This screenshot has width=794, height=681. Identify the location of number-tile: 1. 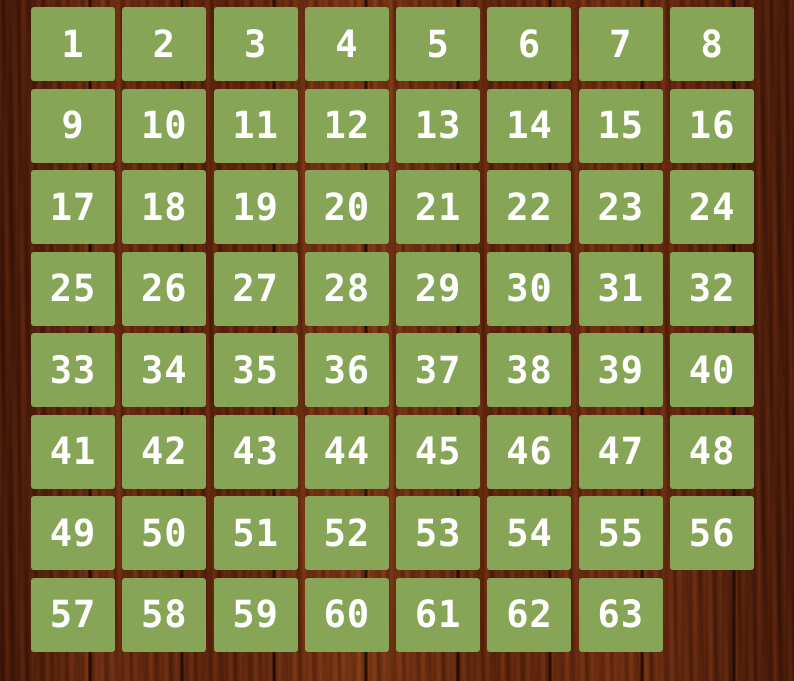
(73, 44).